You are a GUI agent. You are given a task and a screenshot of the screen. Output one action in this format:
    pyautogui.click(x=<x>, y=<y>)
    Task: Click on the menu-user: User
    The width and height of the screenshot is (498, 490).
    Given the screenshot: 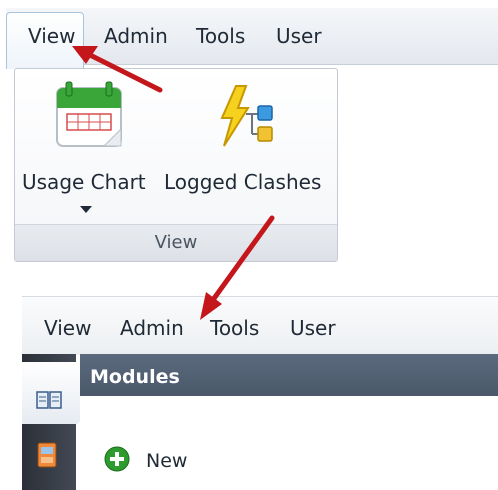 What is the action you would take?
    pyautogui.click(x=299, y=36)
    